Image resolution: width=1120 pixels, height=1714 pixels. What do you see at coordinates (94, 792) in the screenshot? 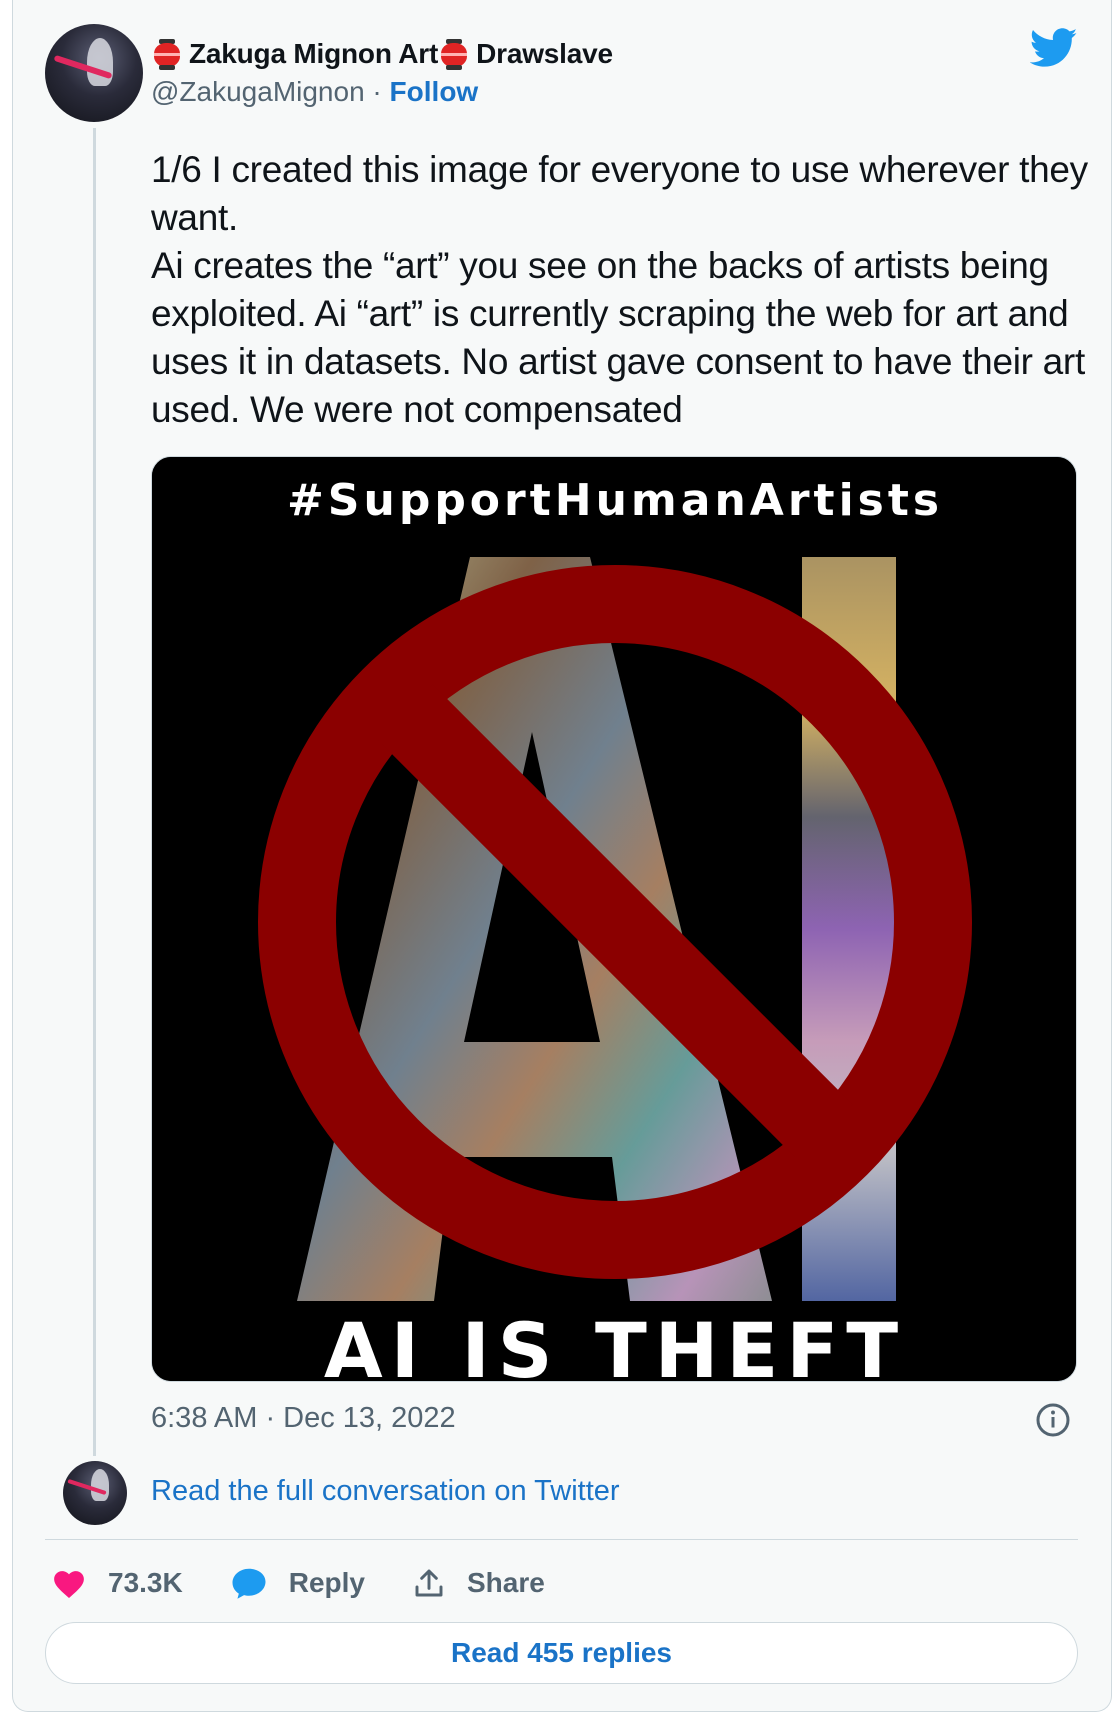
I see `thread-line` at bounding box center [94, 792].